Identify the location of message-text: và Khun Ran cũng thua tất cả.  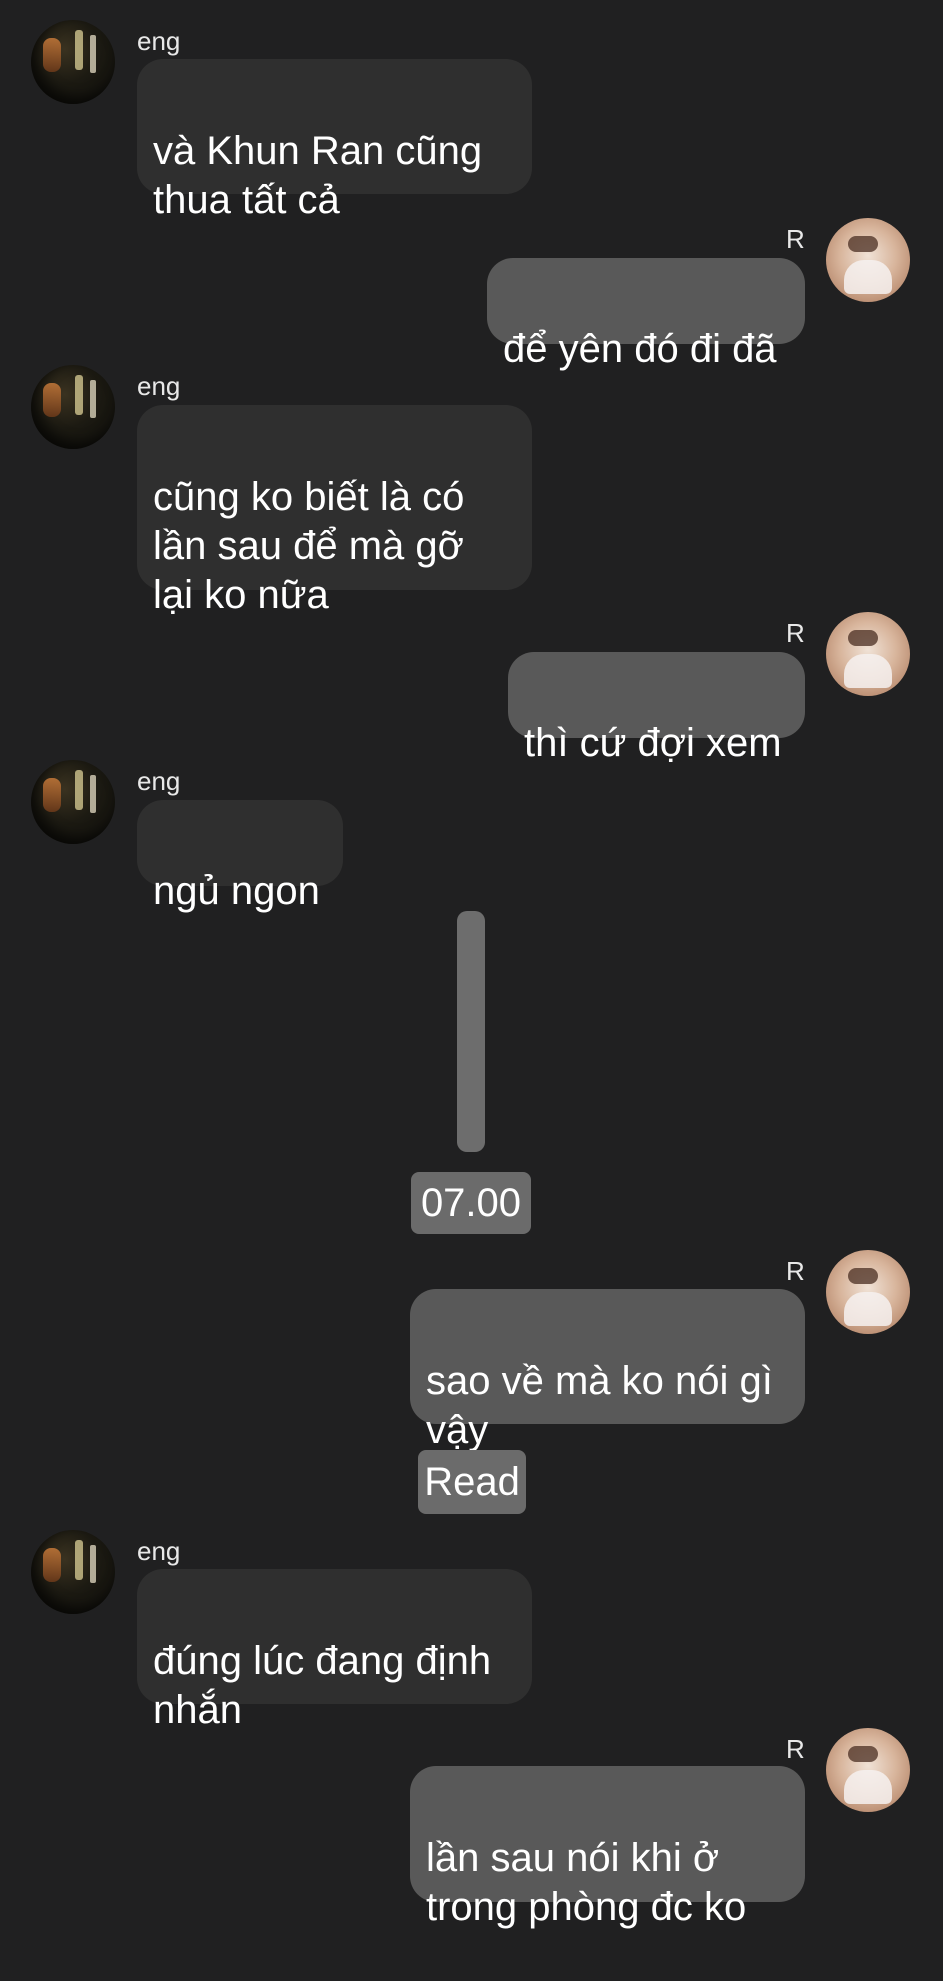
(318, 175).